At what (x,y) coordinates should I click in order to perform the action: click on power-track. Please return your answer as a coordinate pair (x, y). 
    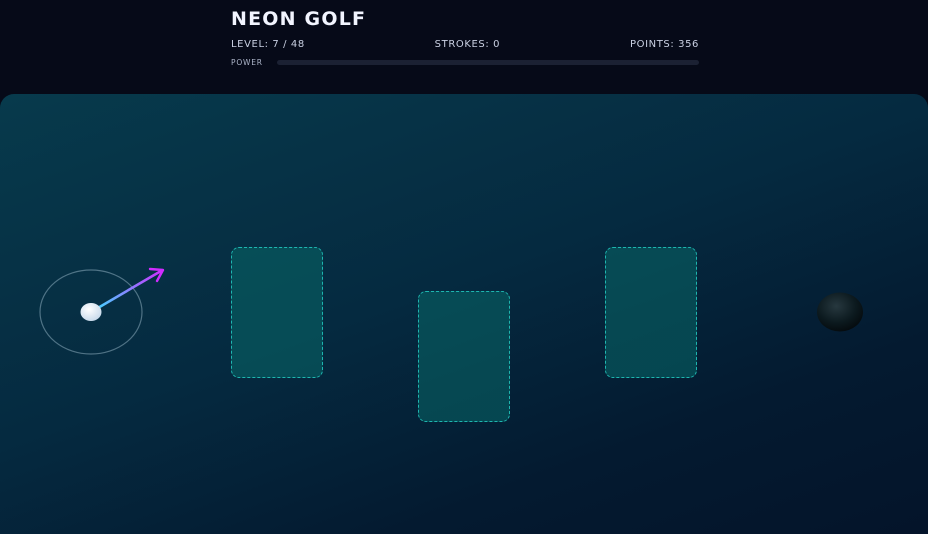
    Looking at the image, I should click on (488, 62).